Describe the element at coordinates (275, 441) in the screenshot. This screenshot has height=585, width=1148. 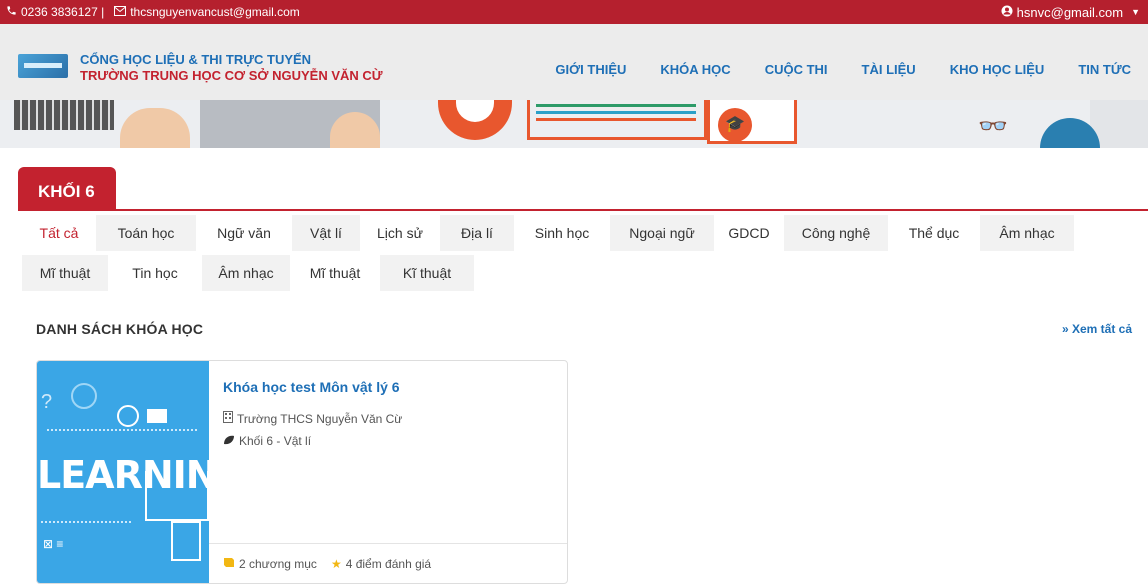
I see `grade-subject-label: Khối 6 - Vật lí` at that location.